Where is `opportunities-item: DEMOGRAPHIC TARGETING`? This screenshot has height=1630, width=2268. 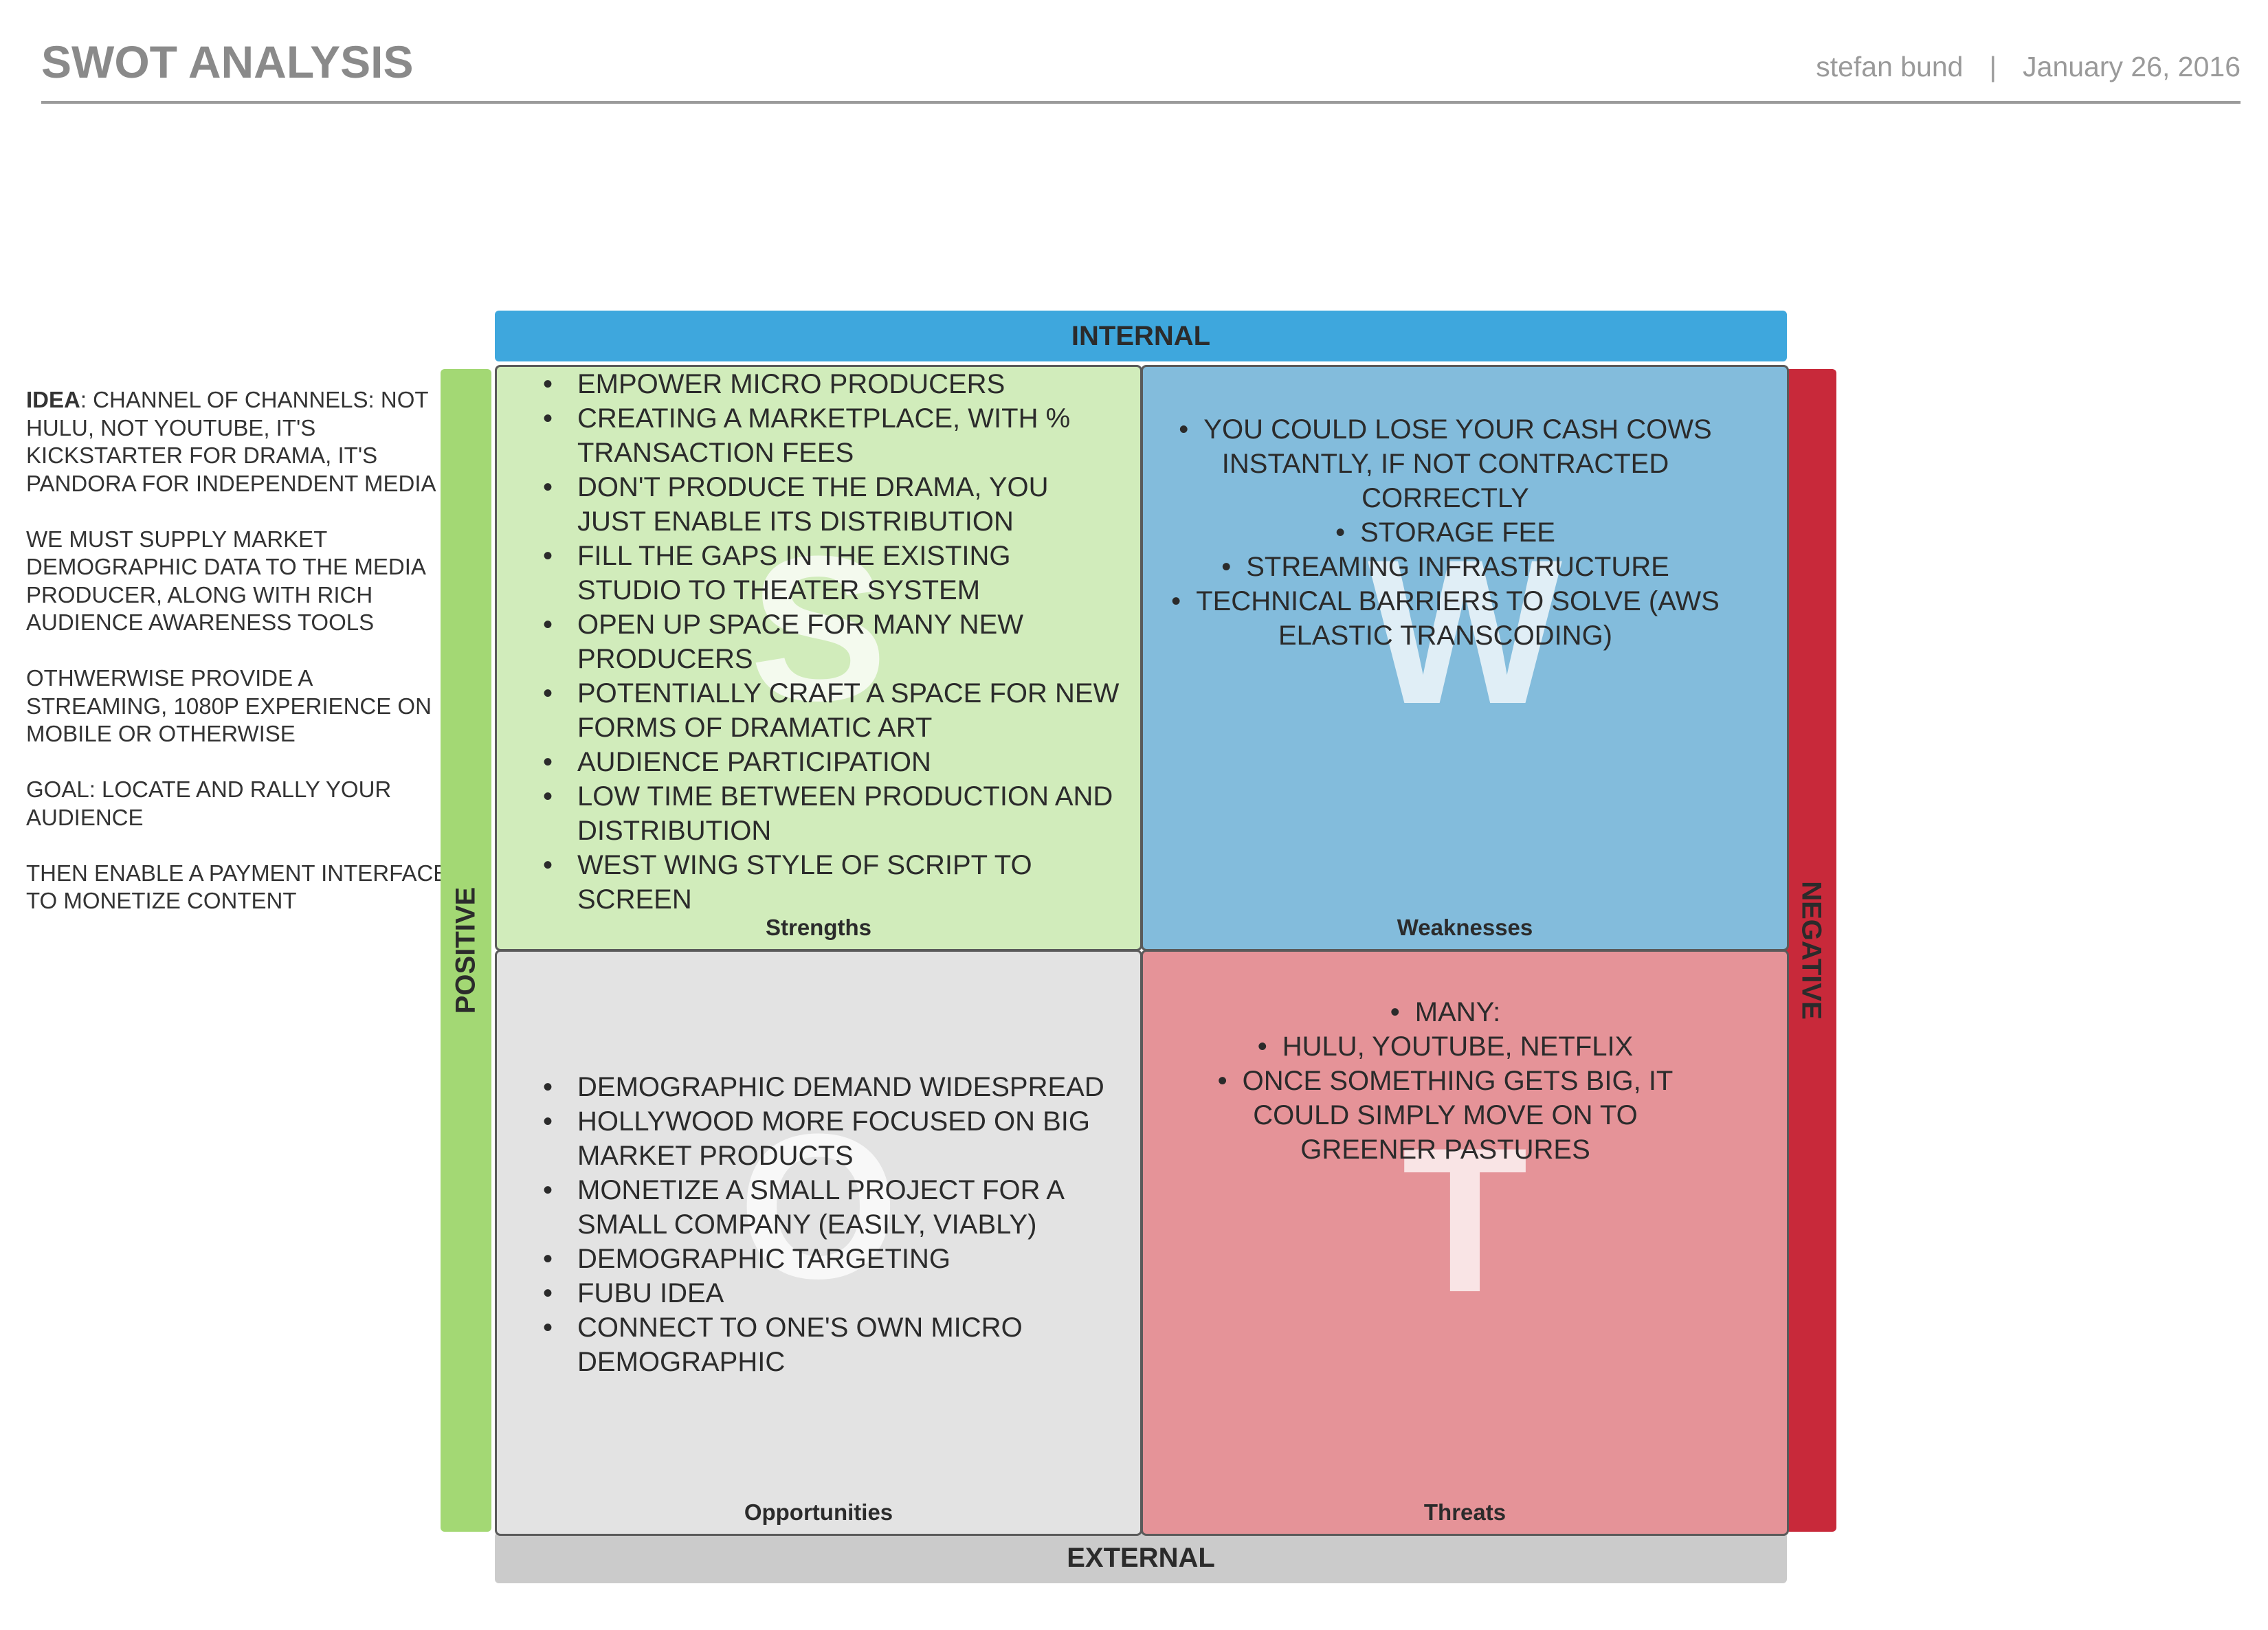
opportunities-item: DEMOGRAPHIC TARGETING is located at coordinates (831, 1259).